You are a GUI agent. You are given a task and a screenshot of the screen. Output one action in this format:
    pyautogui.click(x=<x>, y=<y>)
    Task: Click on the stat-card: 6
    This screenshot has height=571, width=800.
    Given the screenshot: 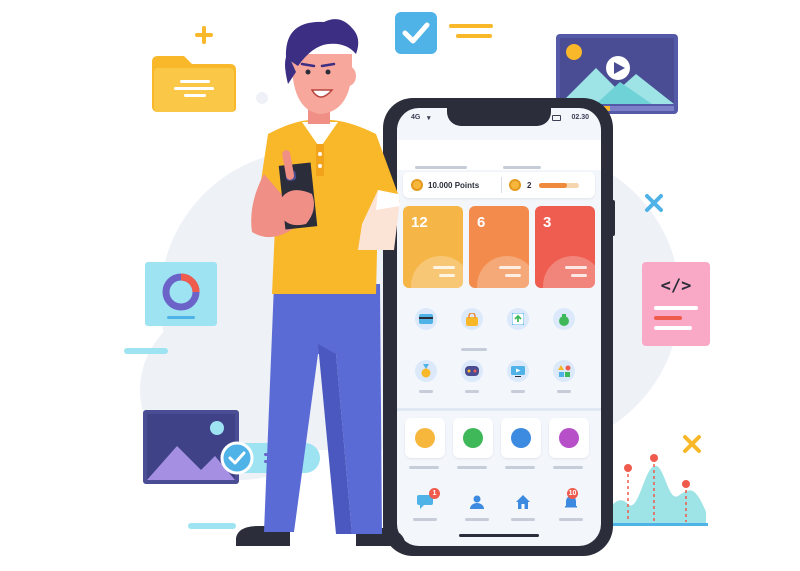 What is the action you would take?
    pyautogui.click(x=499, y=247)
    